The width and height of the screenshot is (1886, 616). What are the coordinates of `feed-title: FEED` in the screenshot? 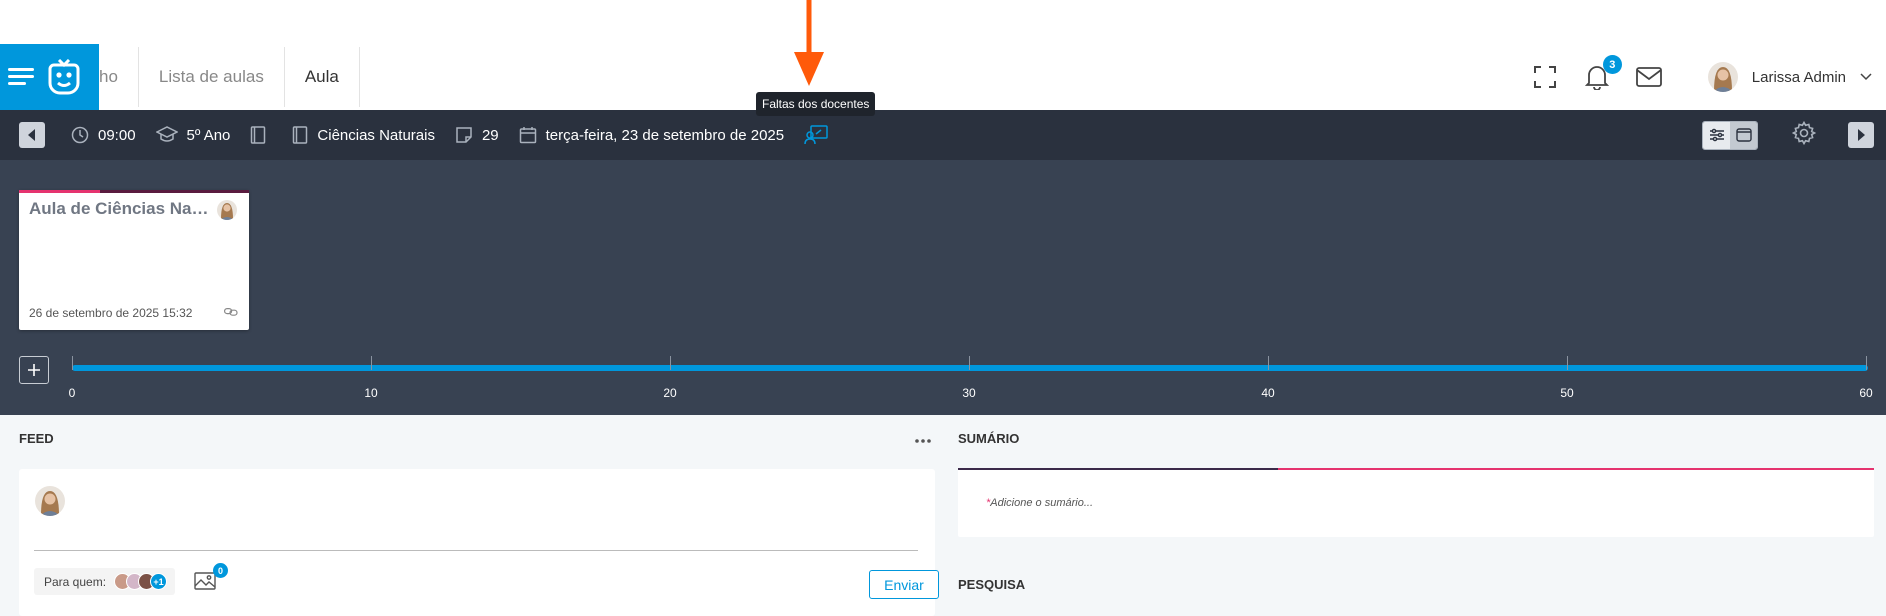 It's located at (36, 438).